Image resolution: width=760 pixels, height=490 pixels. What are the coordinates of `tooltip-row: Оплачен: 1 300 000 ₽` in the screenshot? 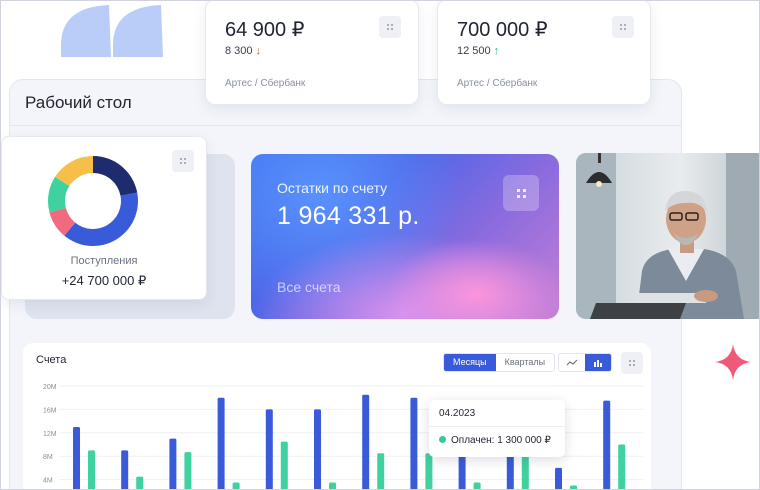 It's located at (495, 440).